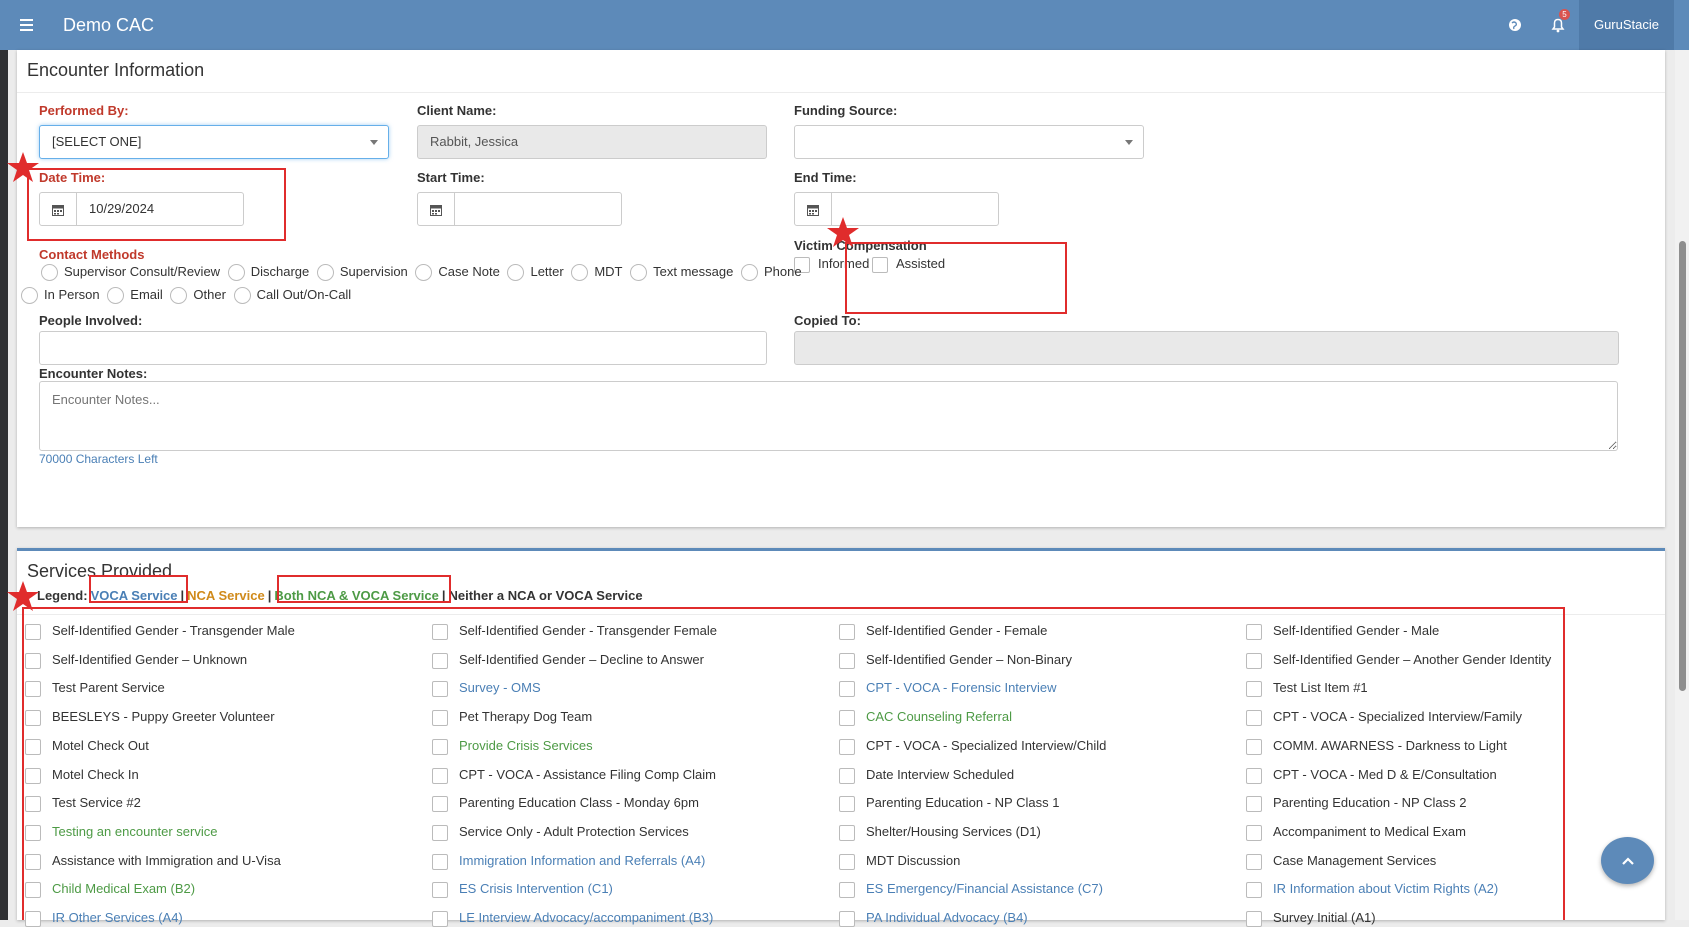 The image size is (1689, 927). Describe the element at coordinates (955, 660) in the screenshot. I see `service-checkbox-item: Self-Identified Gender – Non-Binary` at that location.